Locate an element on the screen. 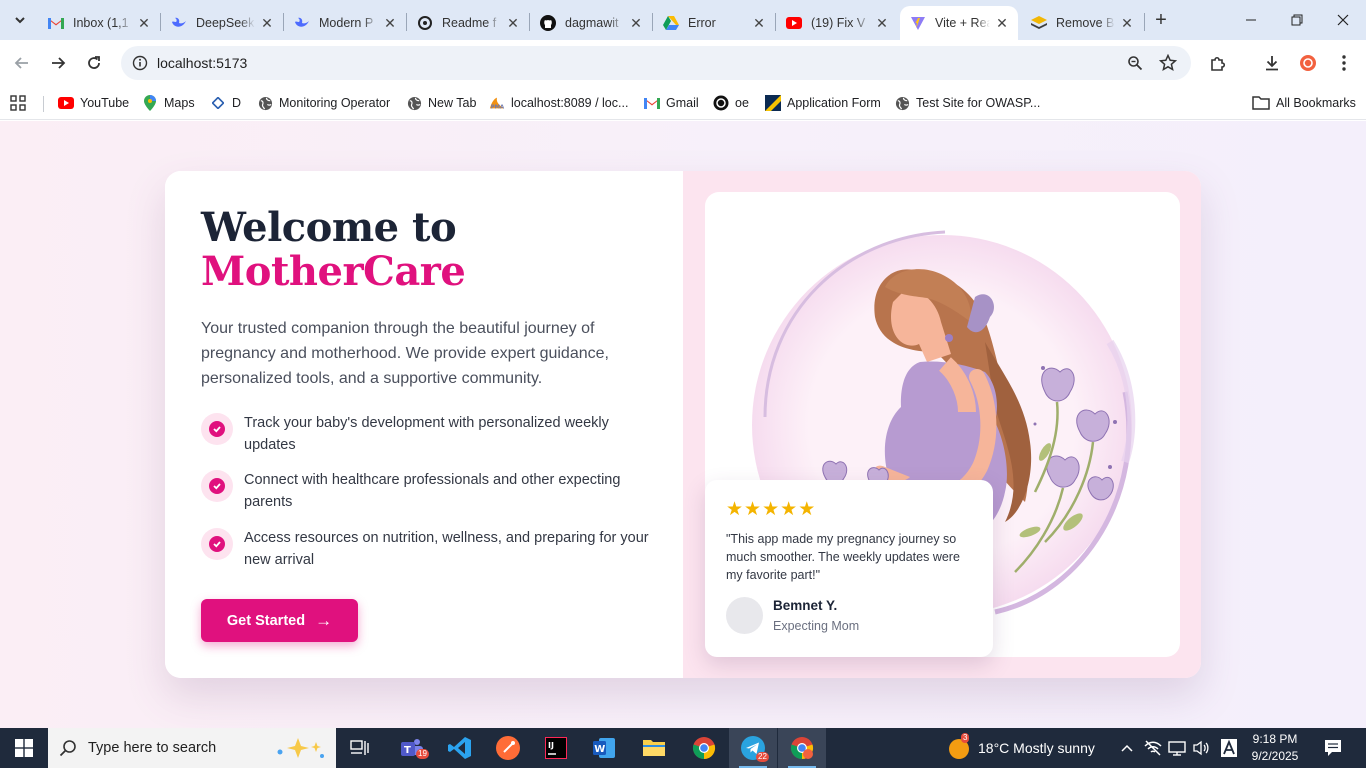 The height and width of the screenshot is (768, 1366). tab-youtube: (19) Fix V ✕ is located at coordinates (837, 23).